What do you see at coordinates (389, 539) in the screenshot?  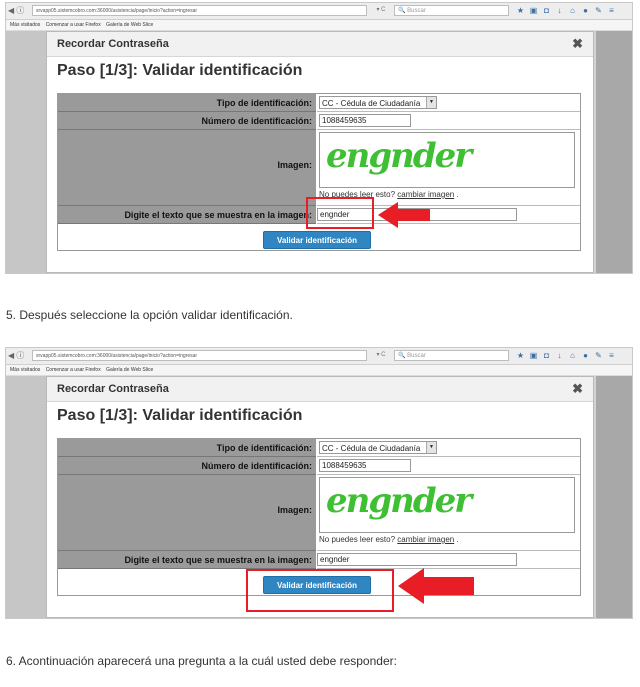 I see `captcha-links: No puedes leer esto? cambiar imagen .` at bounding box center [389, 539].